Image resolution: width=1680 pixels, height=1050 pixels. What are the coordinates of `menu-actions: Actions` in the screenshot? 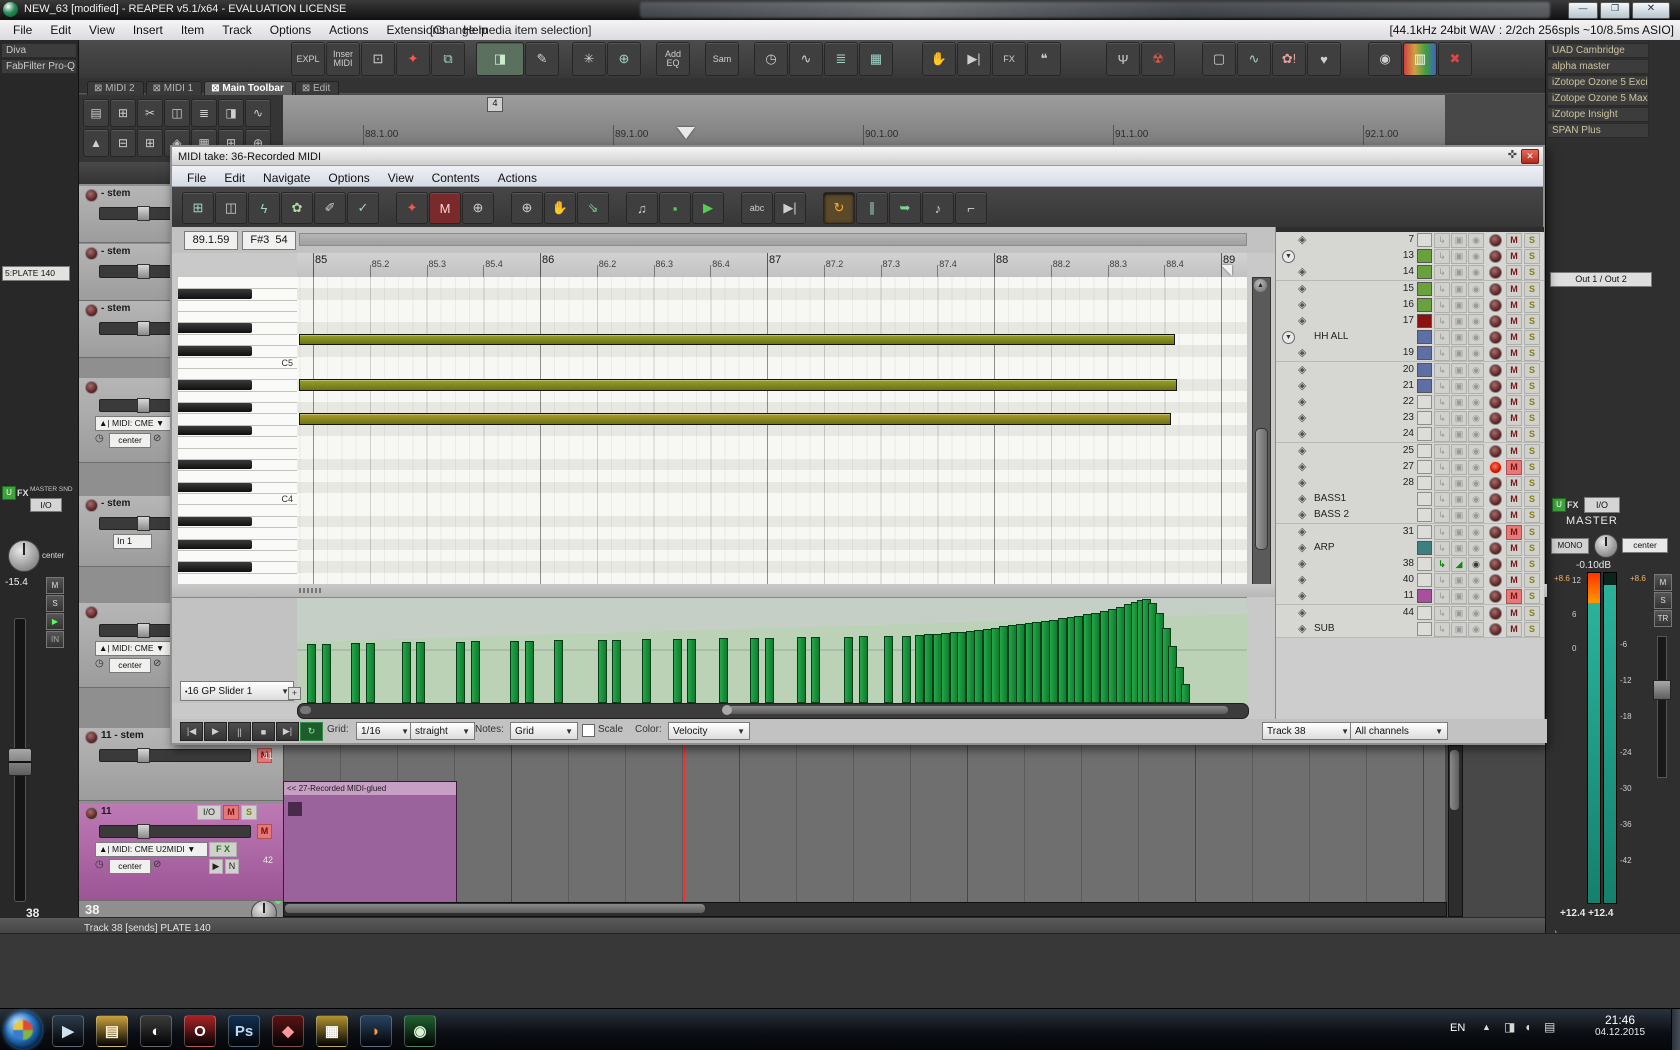 It's located at (348, 30).